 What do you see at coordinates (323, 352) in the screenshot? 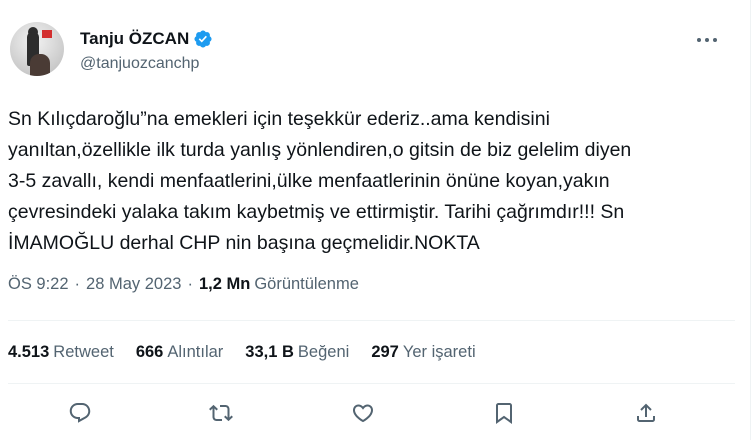
I see `stat-label: Beğeni` at bounding box center [323, 352].